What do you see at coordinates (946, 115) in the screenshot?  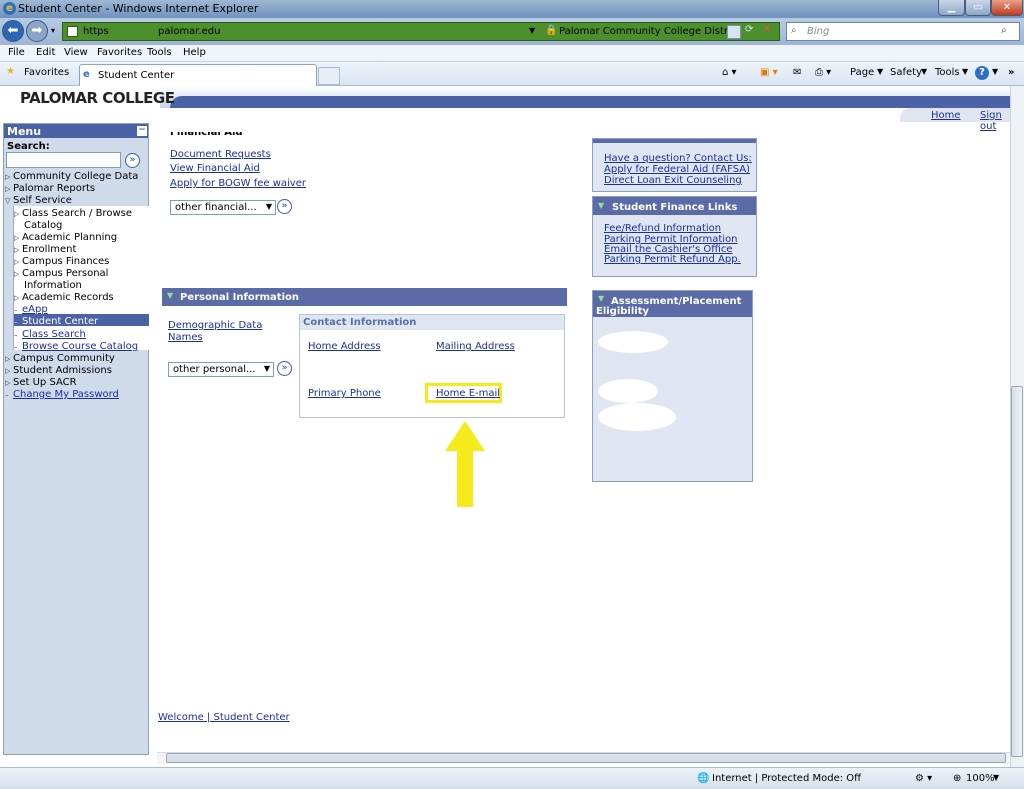 I see `home-link: Home` at bounding box center [946, 115].